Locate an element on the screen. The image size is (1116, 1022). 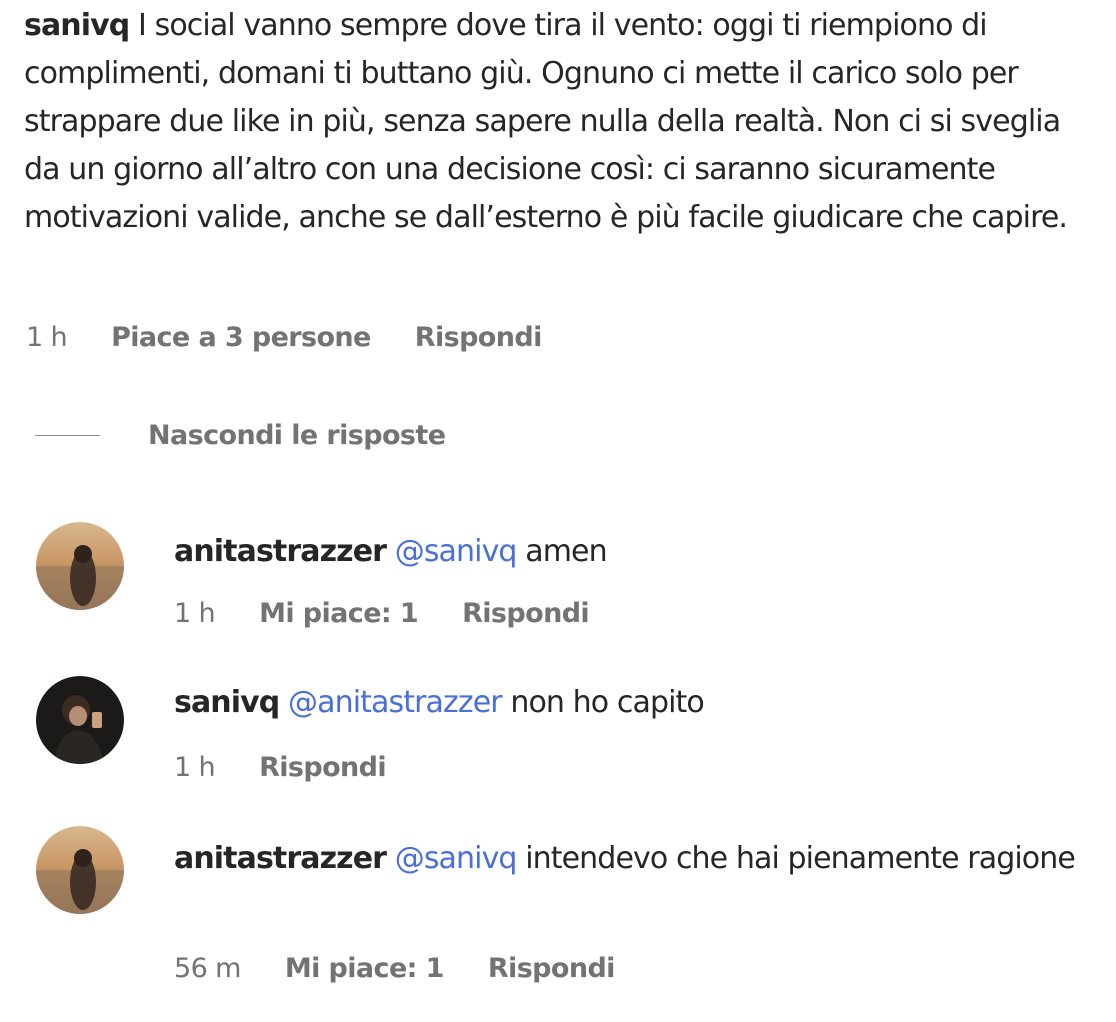
reply-body: non ho capito is located at coordinates (607, 702).